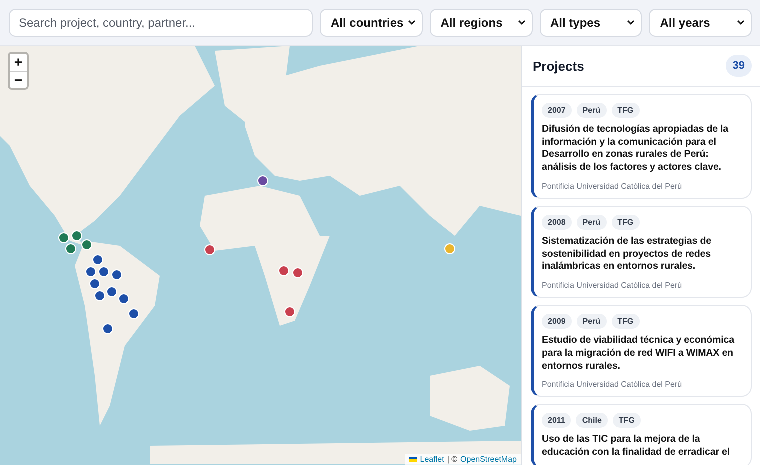 This screenshot has height=465, width=760. What do you see at coordinates (700, 22) in the screenshot?
I see `filter-select: All years` at bounding box center [700, 22].